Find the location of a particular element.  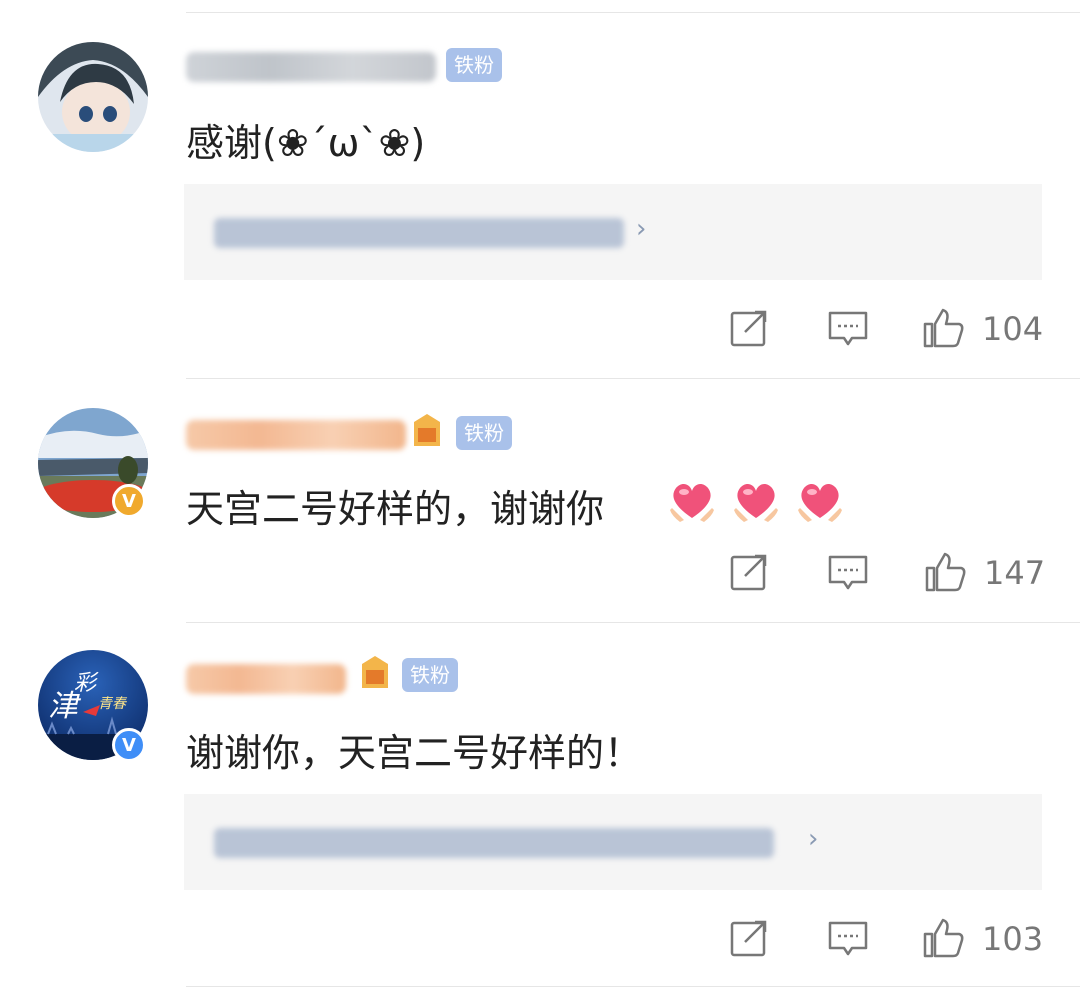

comment-text: 感谢(❀´ω`❀) is located at coordinates (306, 143).